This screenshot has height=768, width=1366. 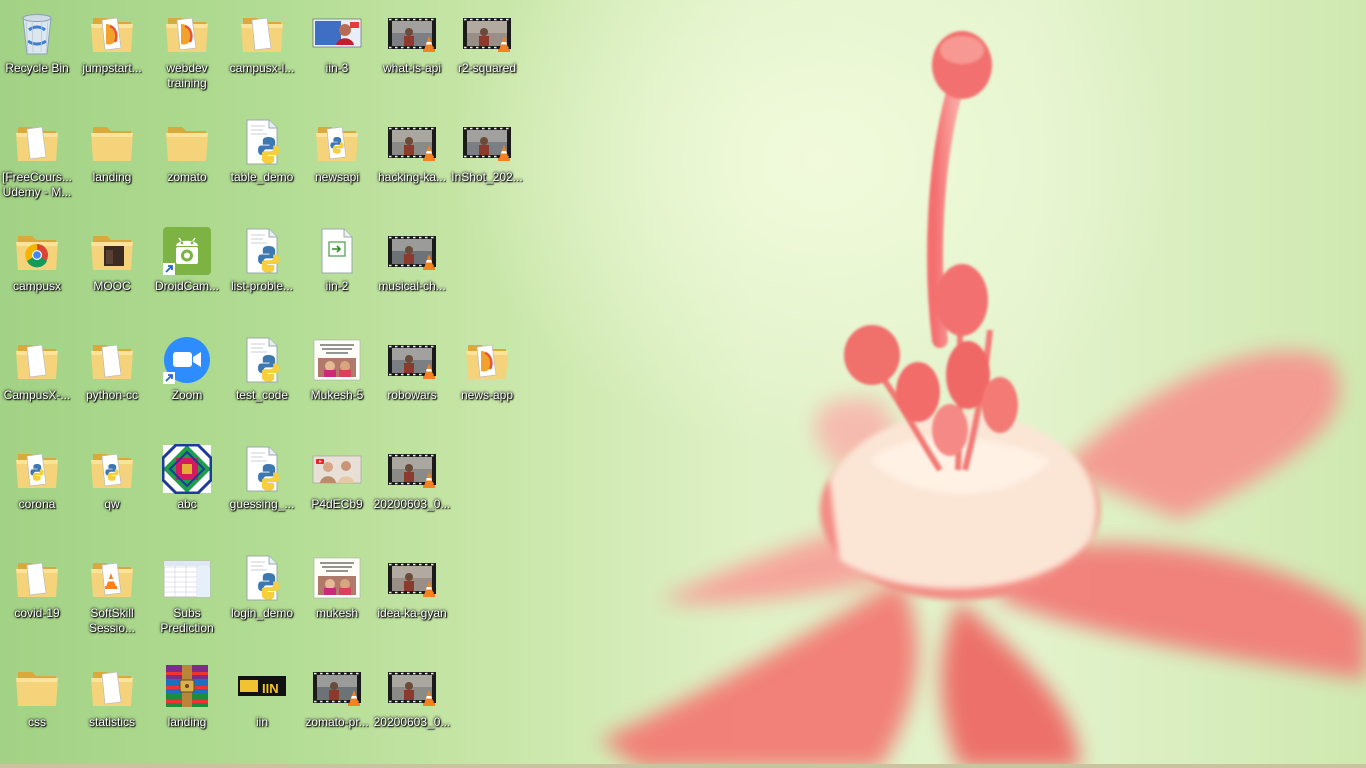 I want to click on recycle-bin-icon, so click(x=37, y=33).